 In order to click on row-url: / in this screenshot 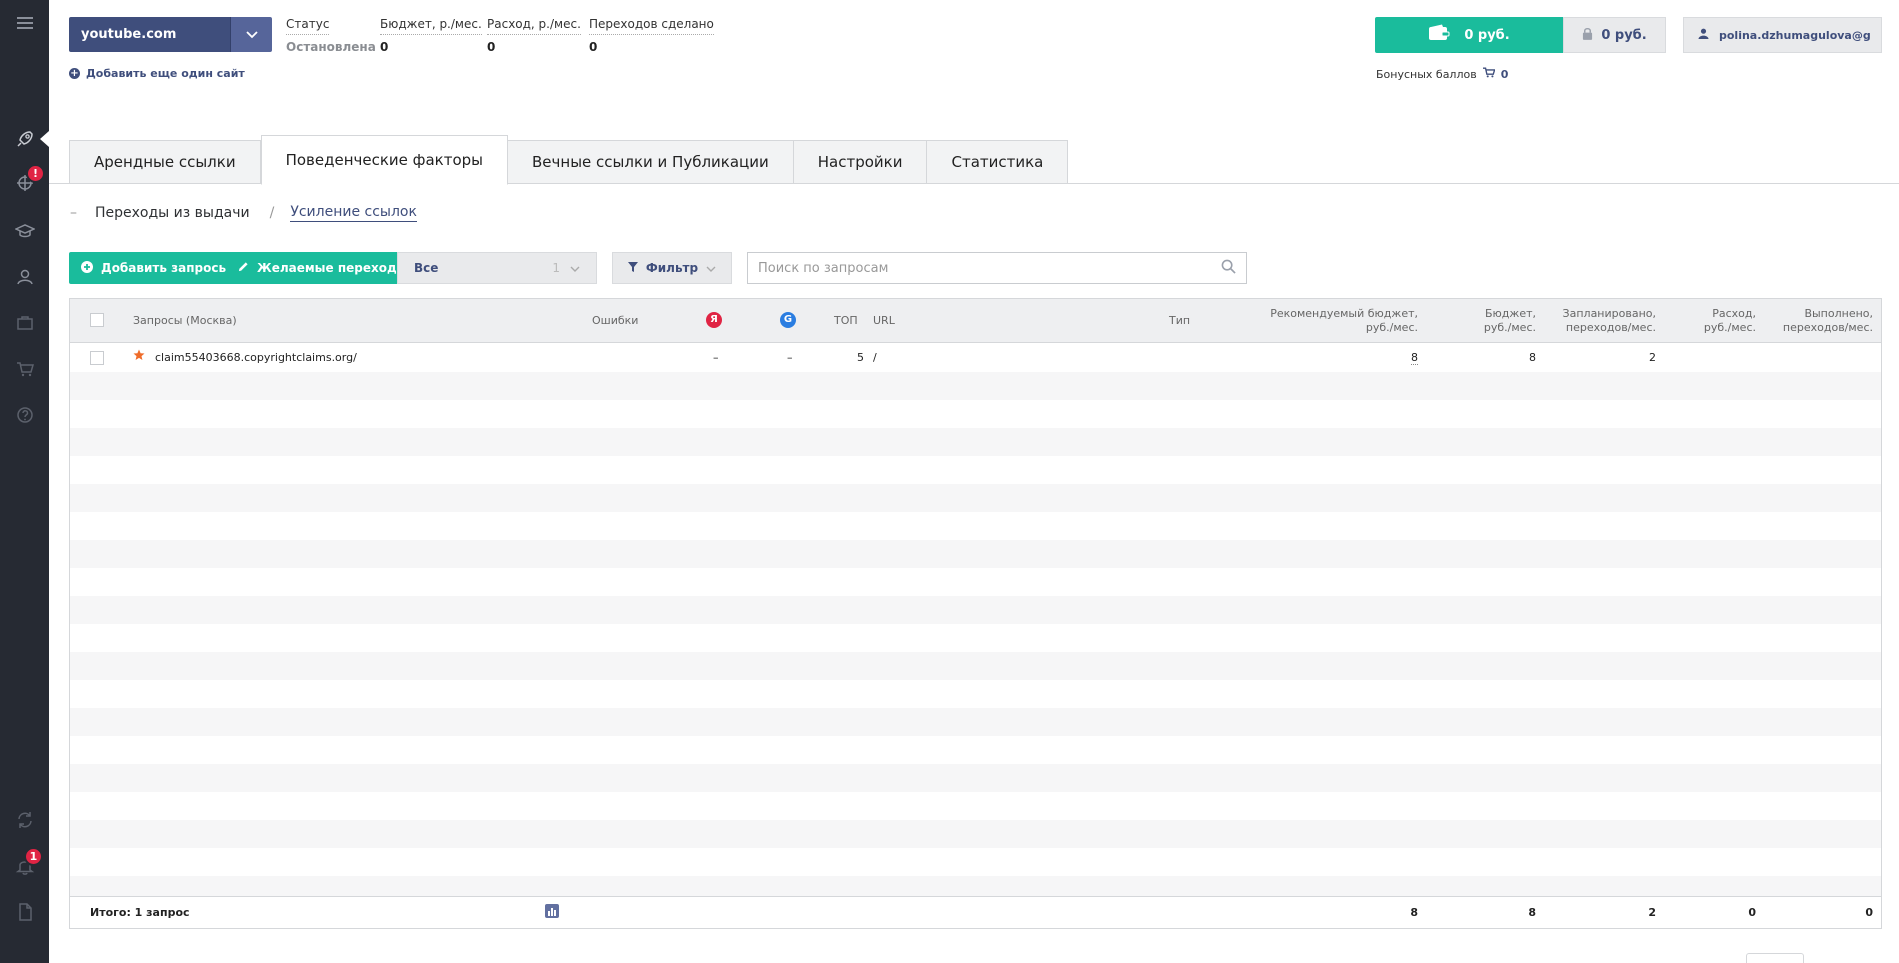, I will do `click(875, 357)`.